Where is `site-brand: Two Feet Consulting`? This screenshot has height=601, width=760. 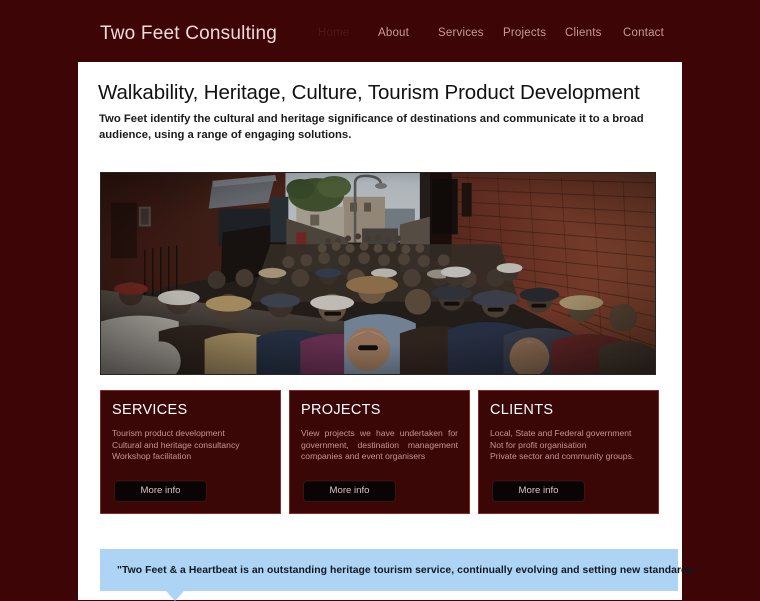 site-brand: Two Feet Consulting is located at coordinates (188, 34).